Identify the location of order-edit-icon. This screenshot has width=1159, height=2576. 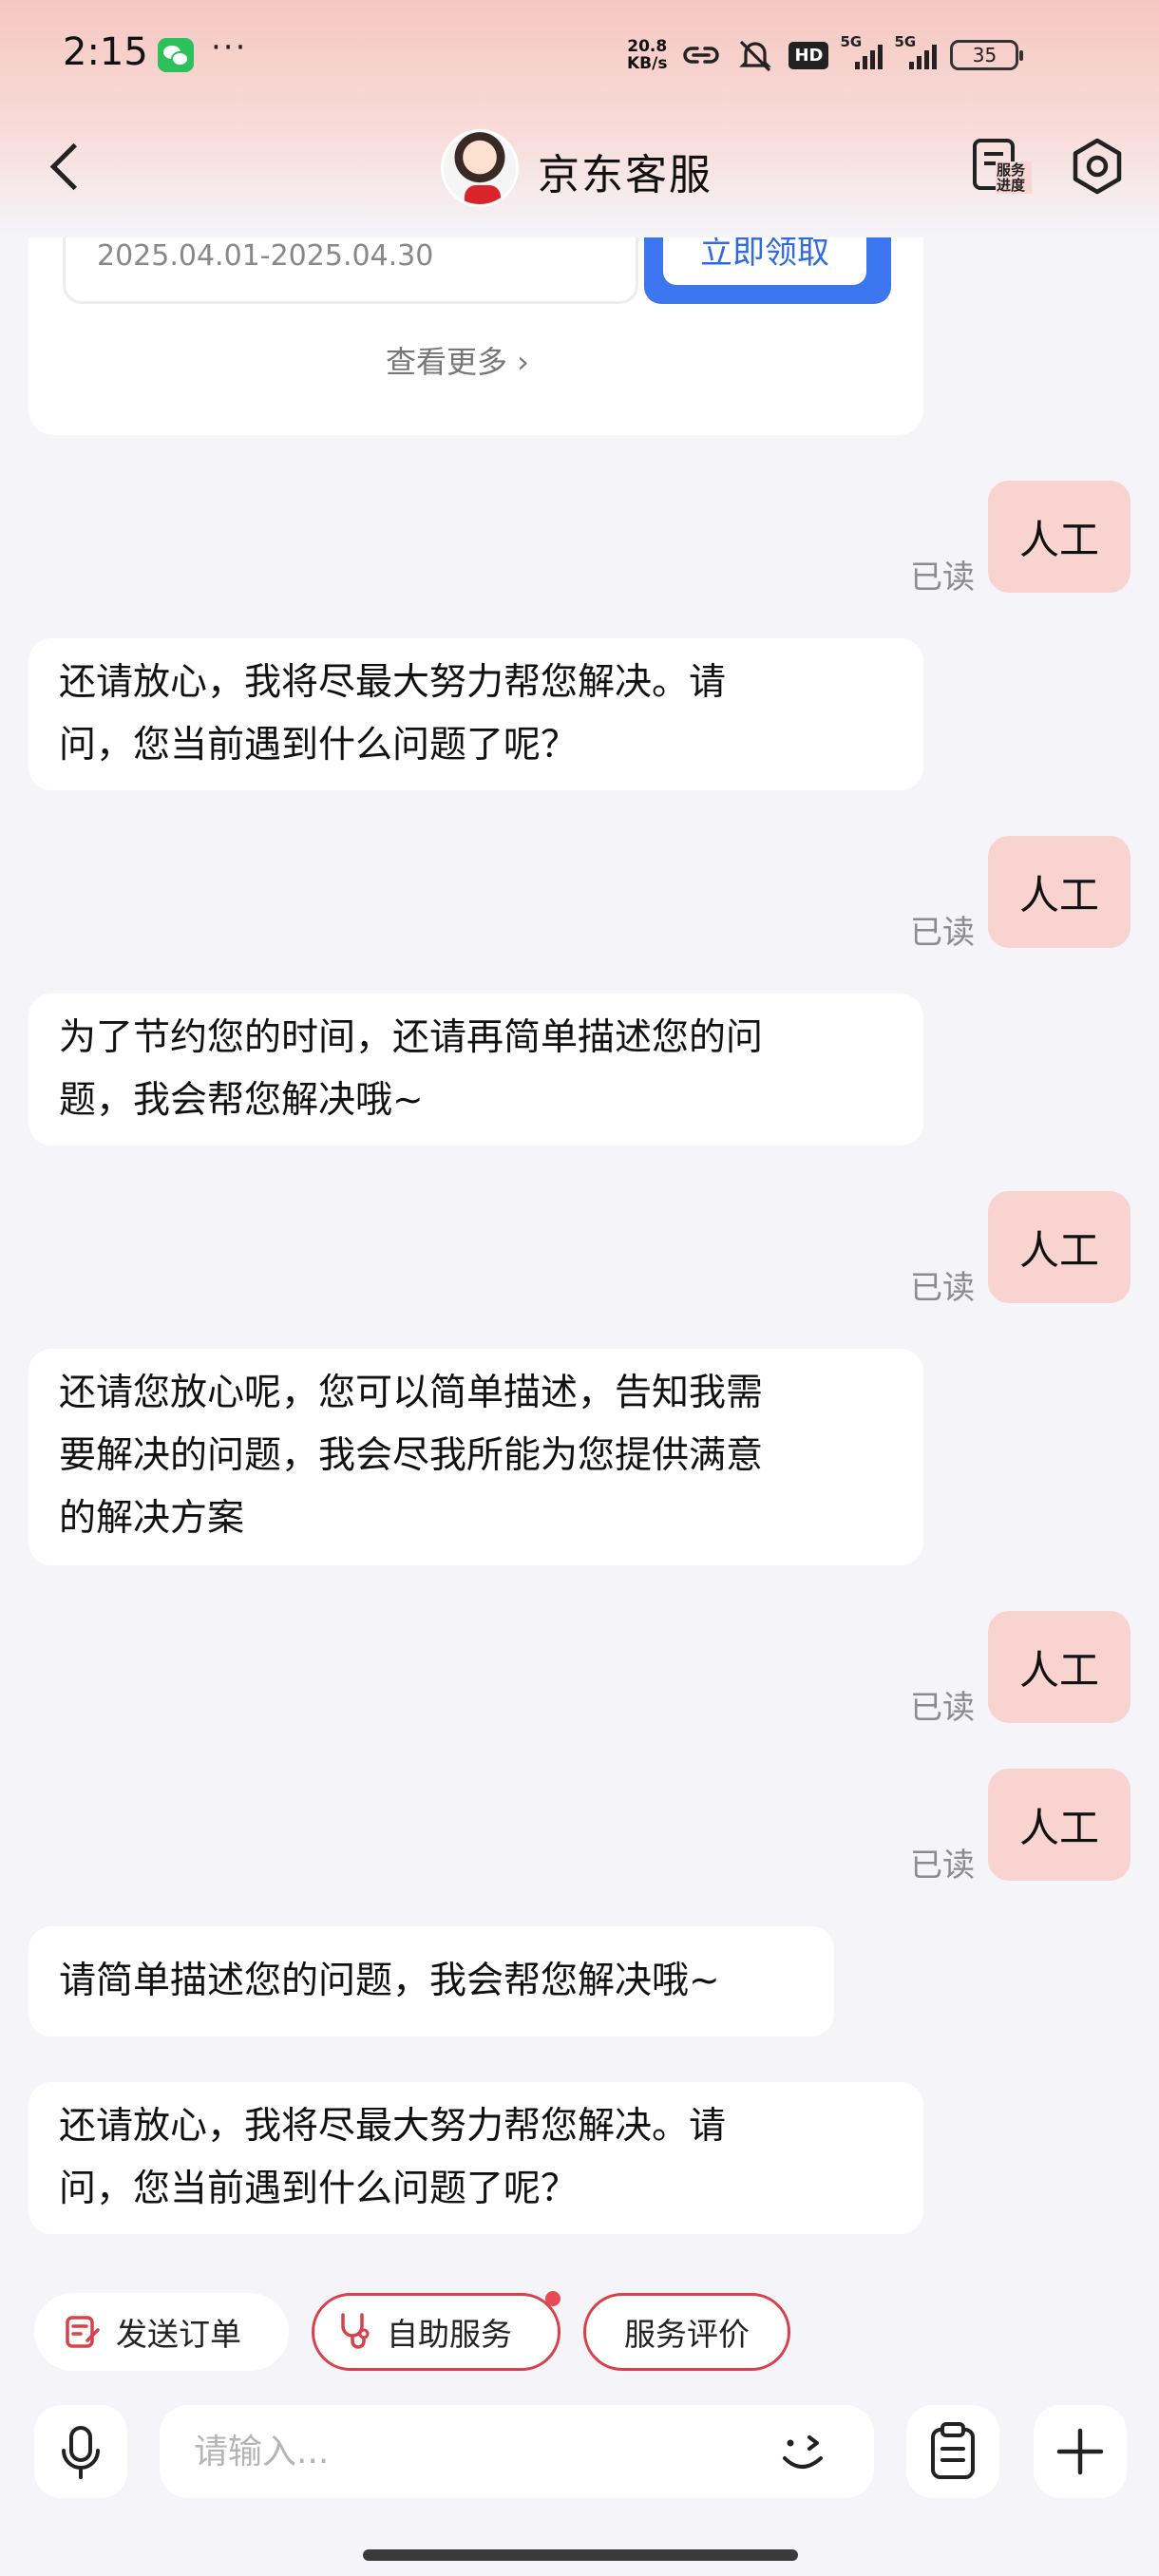
(83, 2332).